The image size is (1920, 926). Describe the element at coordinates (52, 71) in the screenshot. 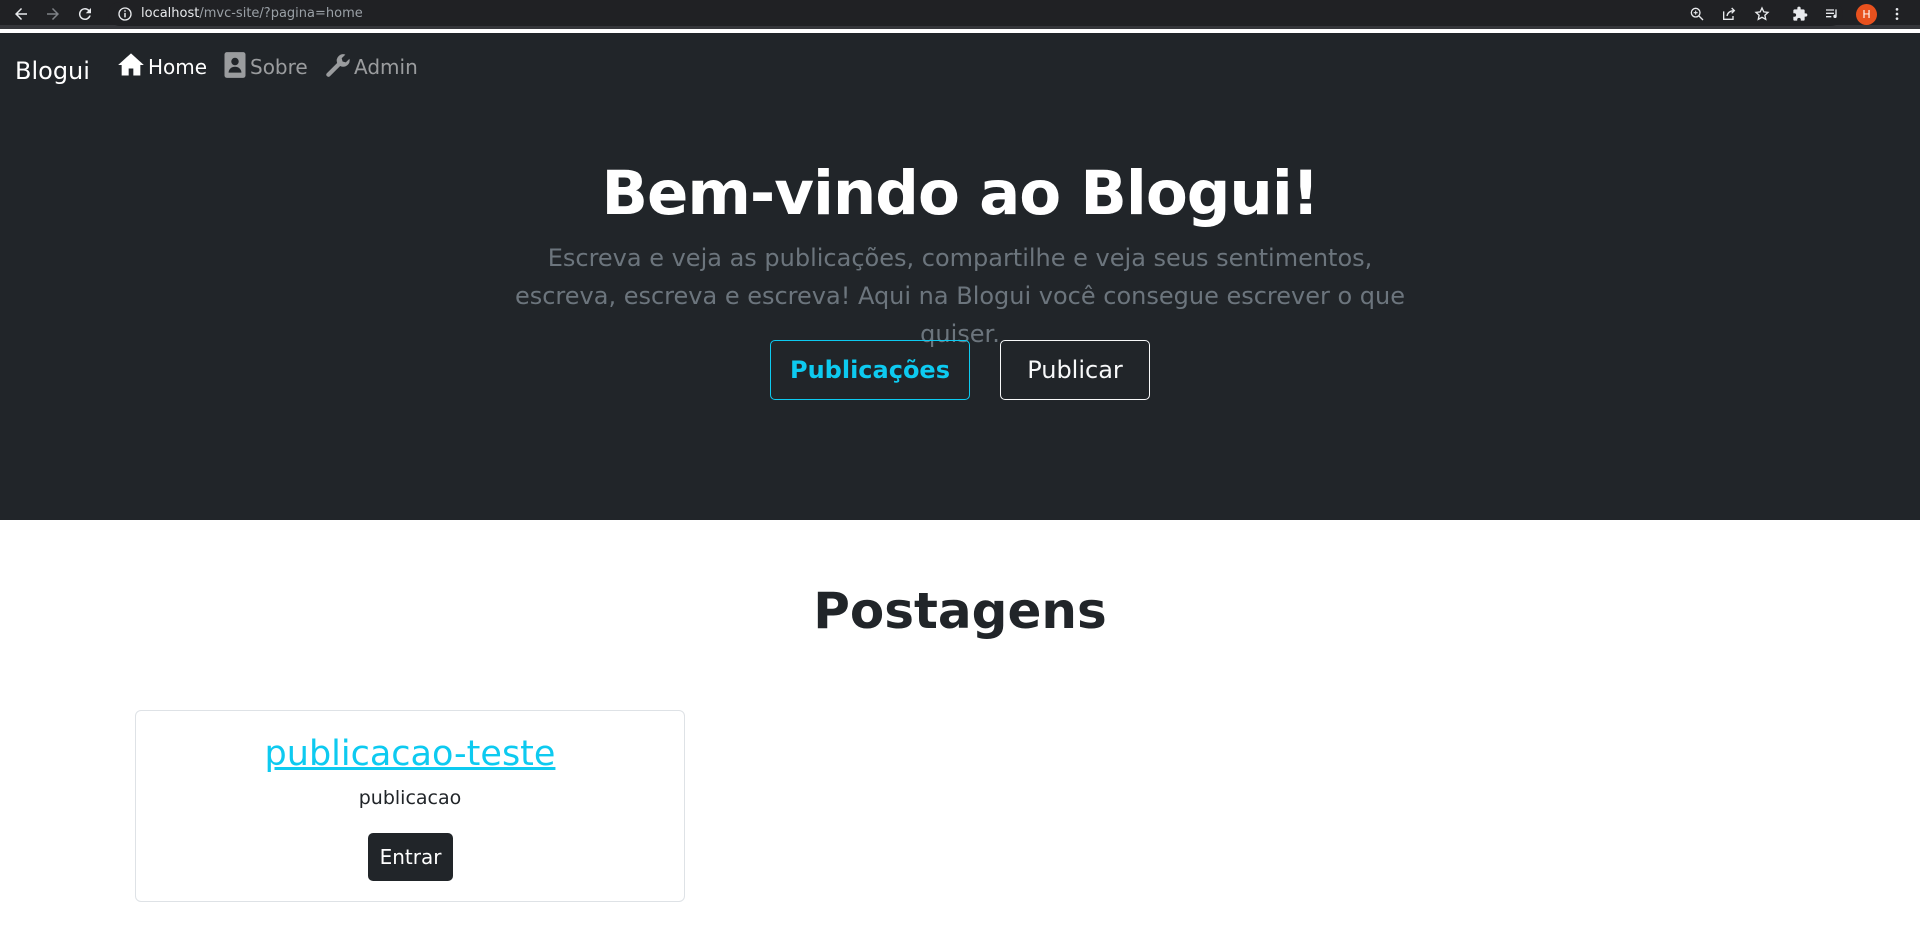

I see `brand-link: Blogui` at that location.